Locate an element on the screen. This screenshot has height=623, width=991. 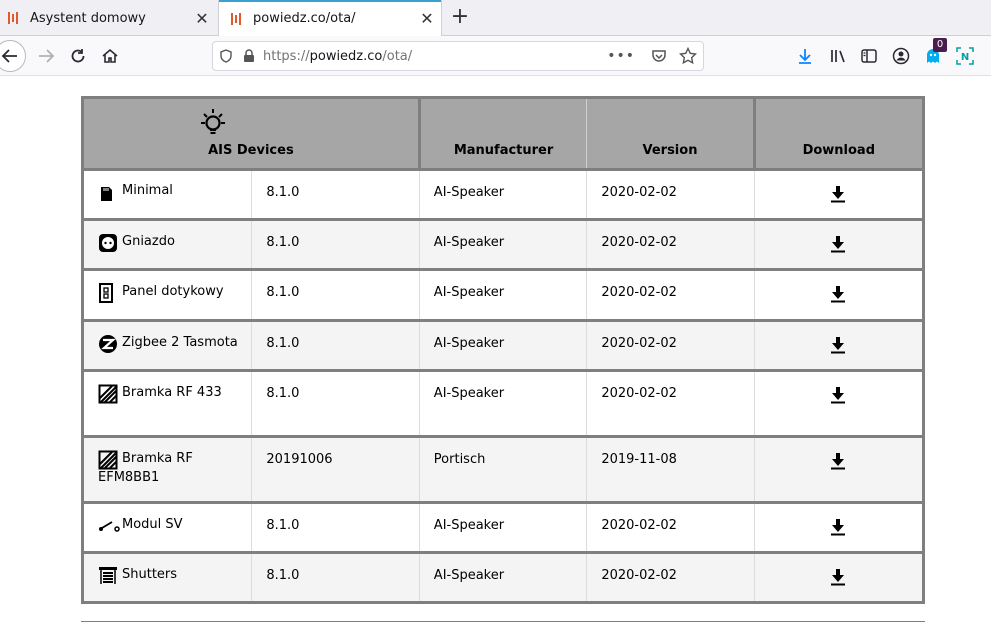
arrow-left-icon is located at coordinates (9, 56).